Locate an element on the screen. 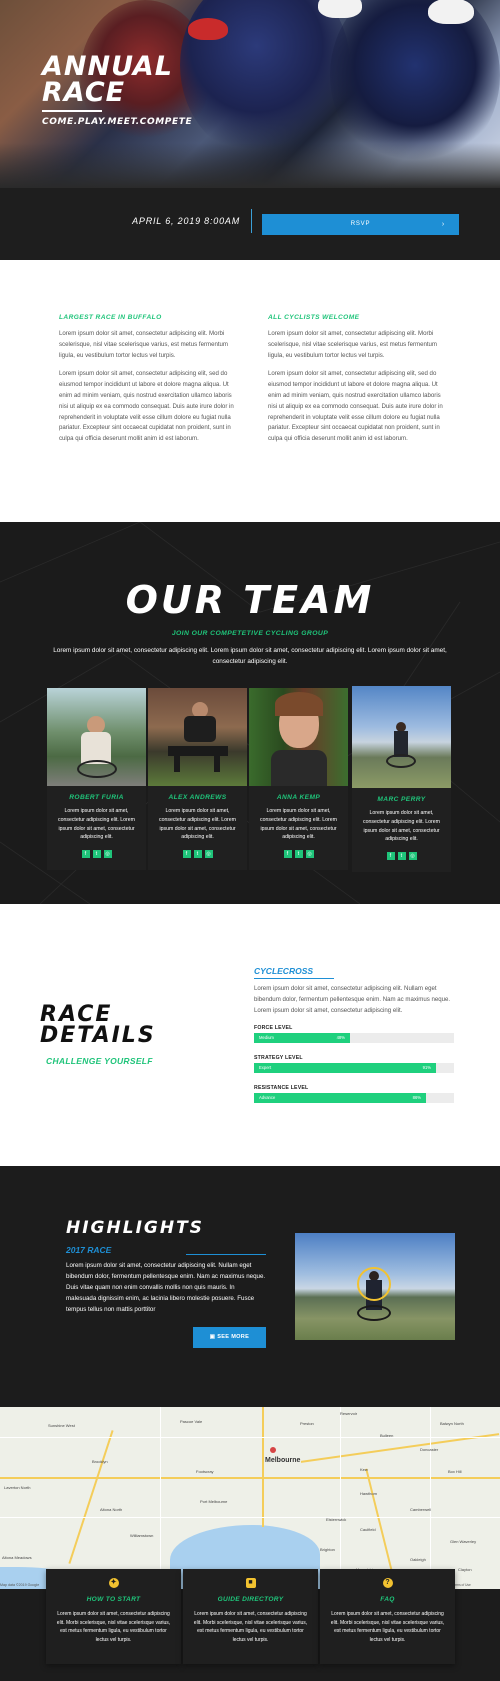 Image resolution: width=500 pixels, height=1681 pixels. see-more-button: ▣ SEE MORE is located at coordinates (229, 1337).